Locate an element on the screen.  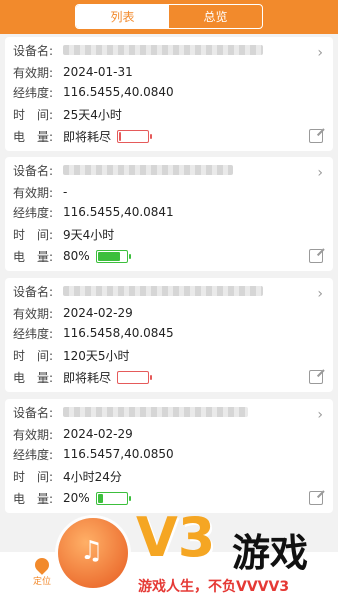
time-value: 4小时24分 is located at coordinates (92, 476).